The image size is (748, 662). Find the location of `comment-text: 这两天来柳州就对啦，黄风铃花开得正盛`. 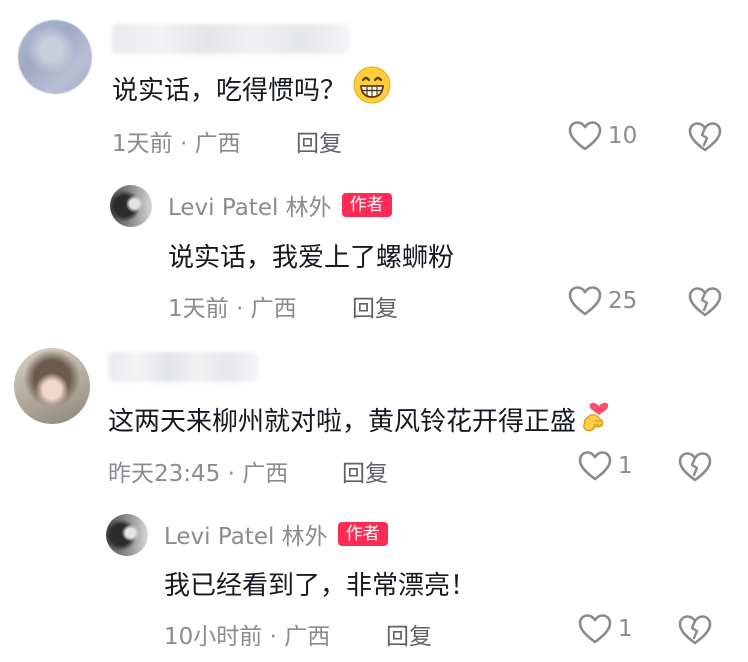

comment-text: 这两天来柳州就对啦，黄风铃花开得正盛 is located at coordinates (362, 419).